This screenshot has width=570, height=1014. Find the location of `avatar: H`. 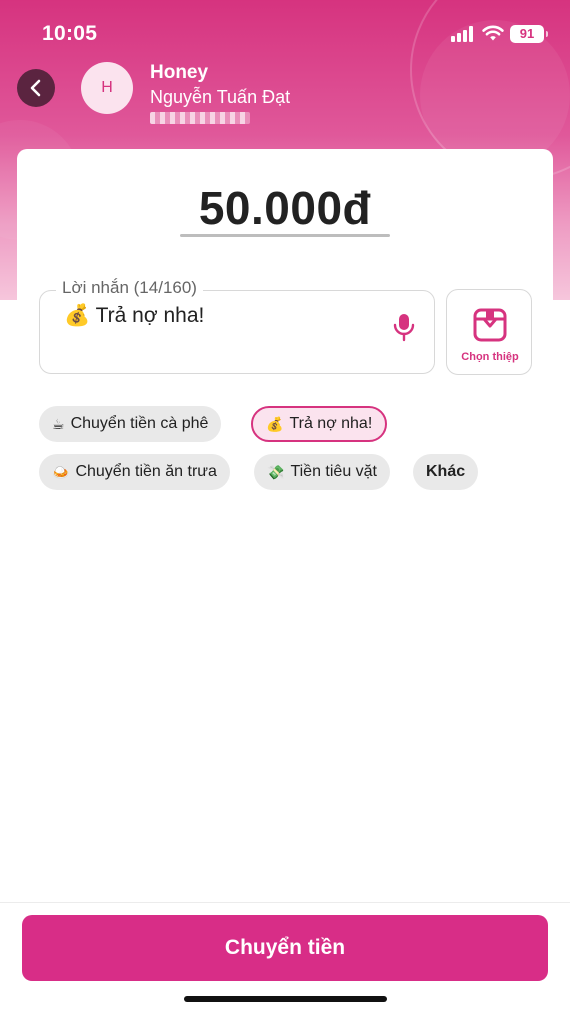

avatar: H is located at coordinates (107, 88).